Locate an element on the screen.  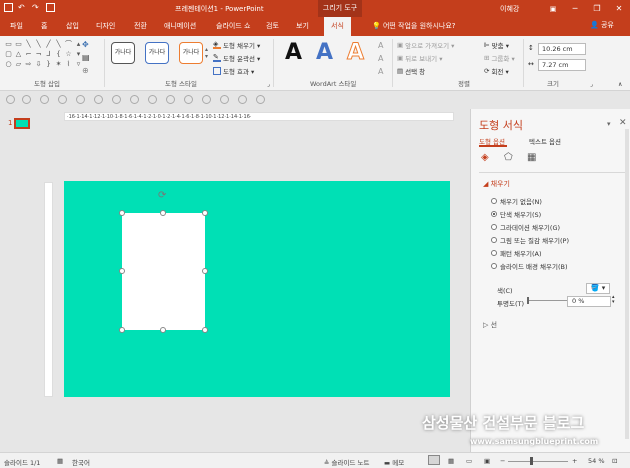
wordart-style-orange: A is located at coordinates (355, 53).